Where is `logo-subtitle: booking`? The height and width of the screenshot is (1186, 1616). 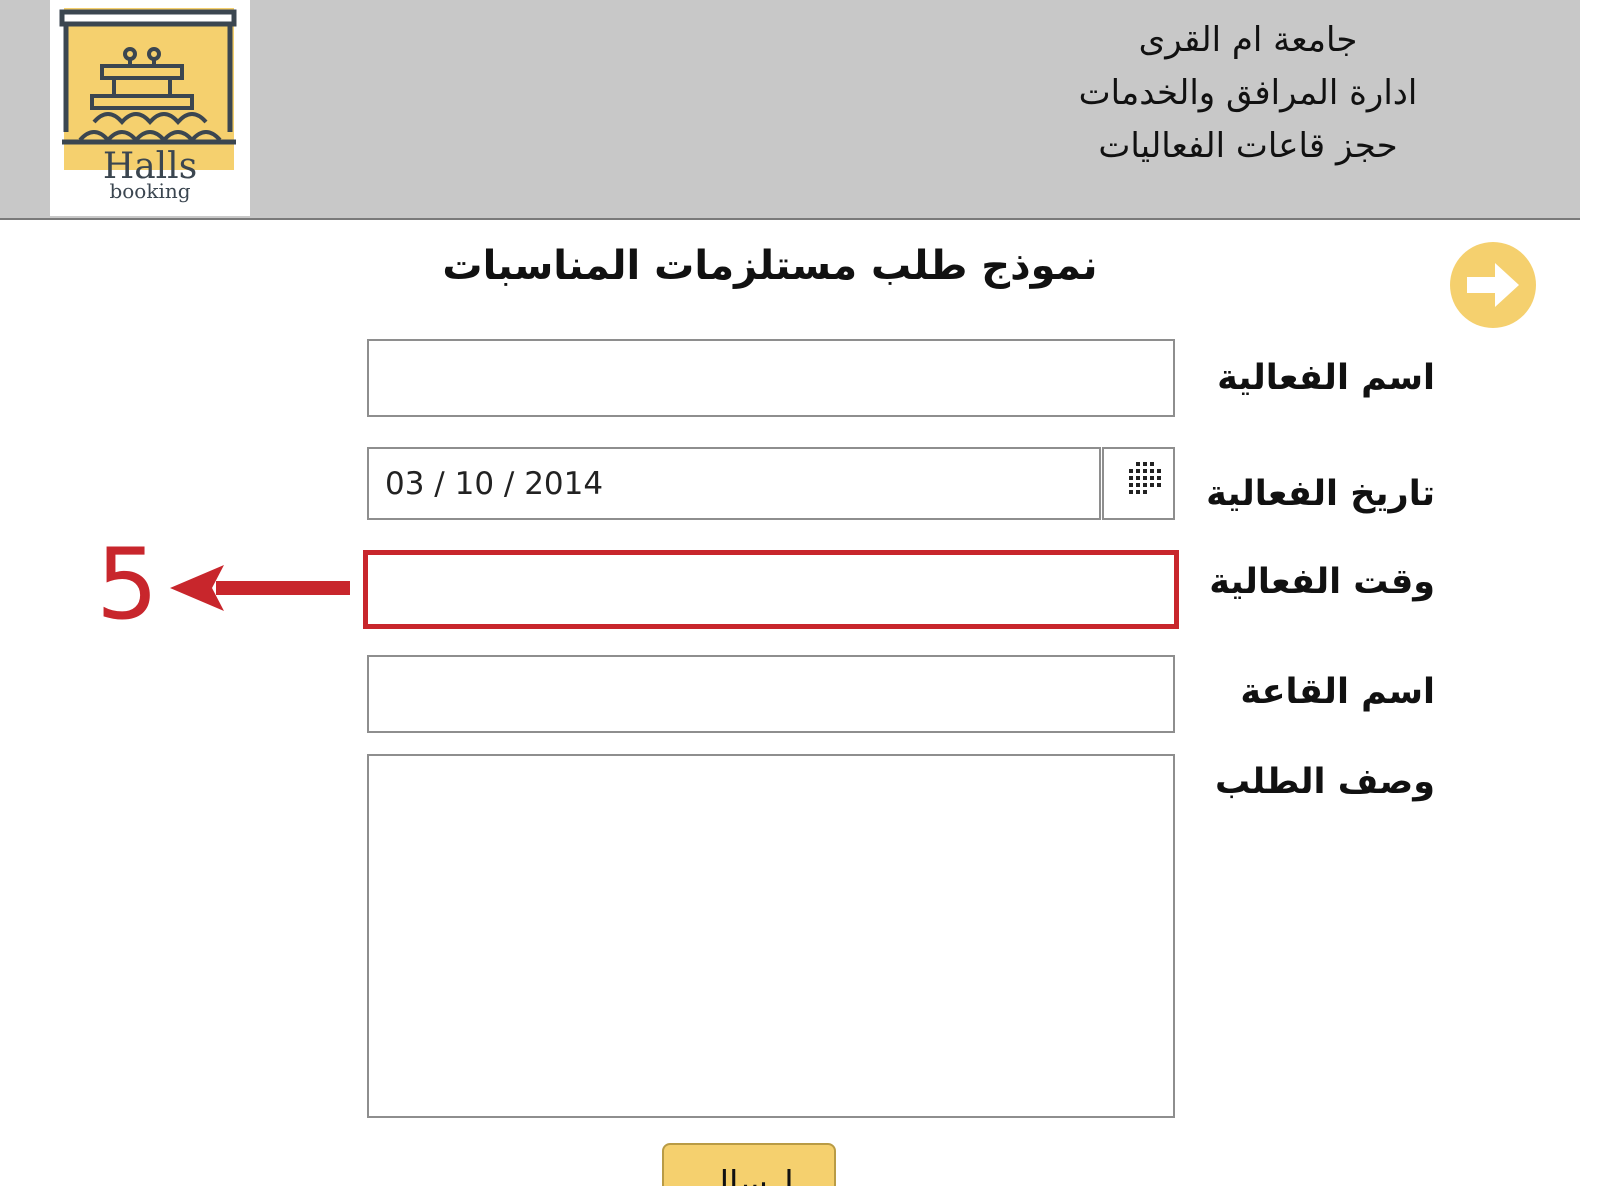
logo-subtitle: booking is located at coordinates (149, 191).